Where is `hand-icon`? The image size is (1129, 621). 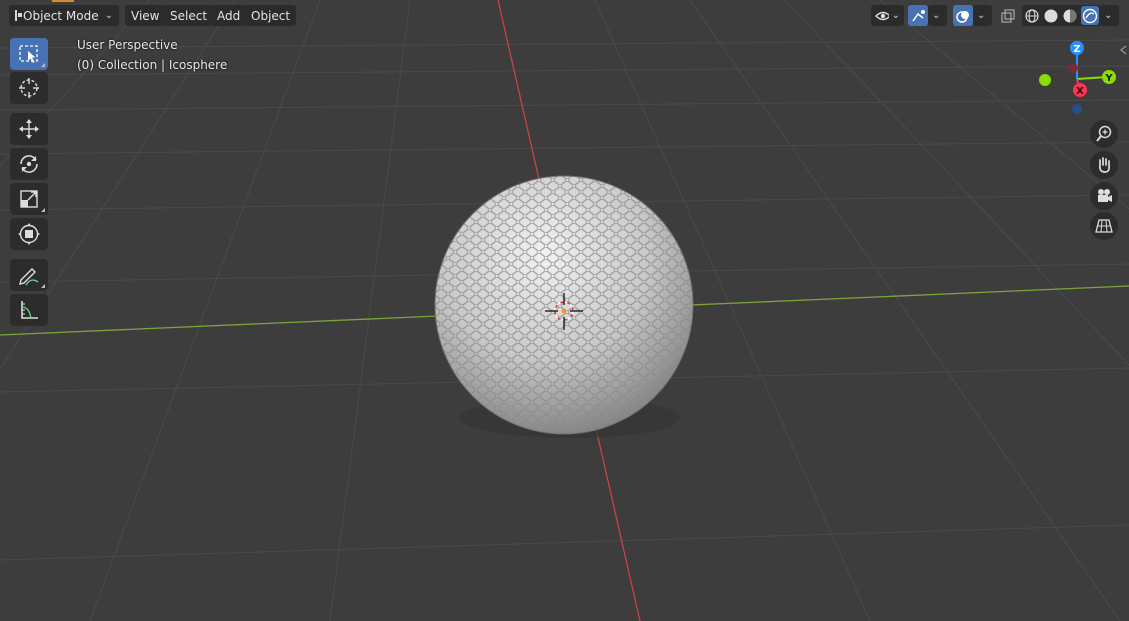
hand-icon is located at coordinates (1105, 165).